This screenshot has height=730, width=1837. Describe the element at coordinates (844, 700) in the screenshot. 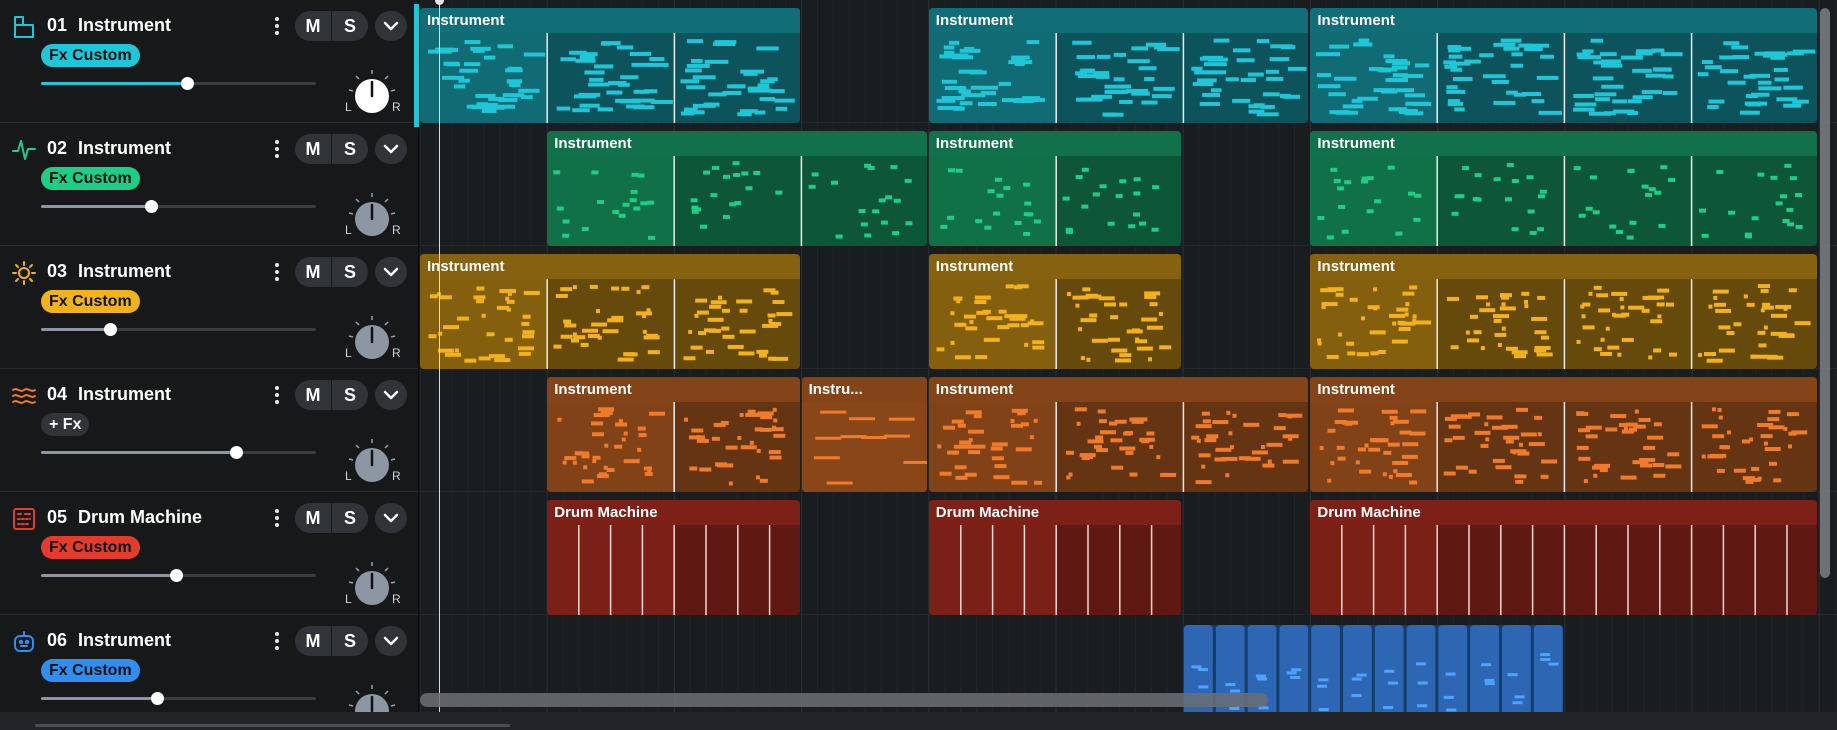

I see `horizontal-scrollbar` at that location.